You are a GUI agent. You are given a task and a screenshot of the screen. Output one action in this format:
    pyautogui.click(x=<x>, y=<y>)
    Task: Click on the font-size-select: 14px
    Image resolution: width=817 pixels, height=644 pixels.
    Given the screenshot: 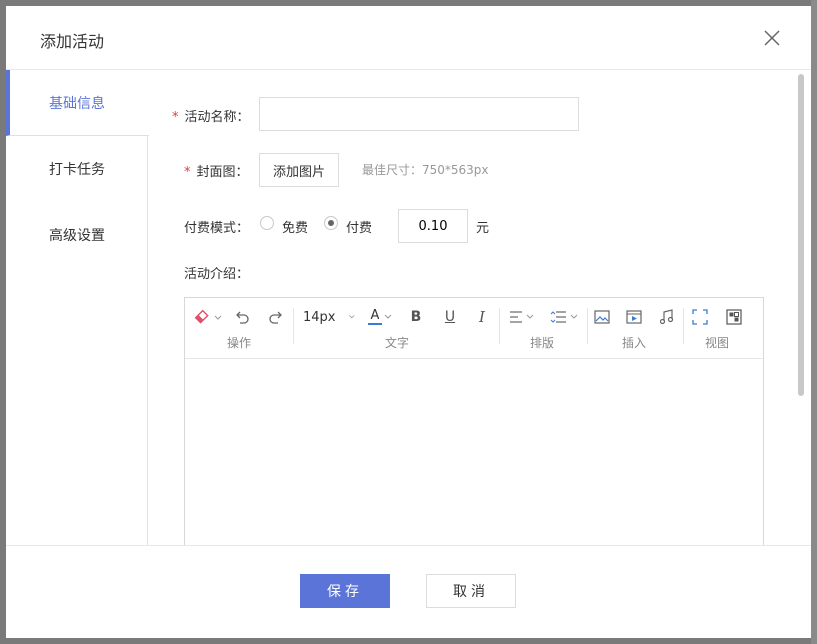 What is the action you would take?
    pyautogui.click(x=330, y=317)
    